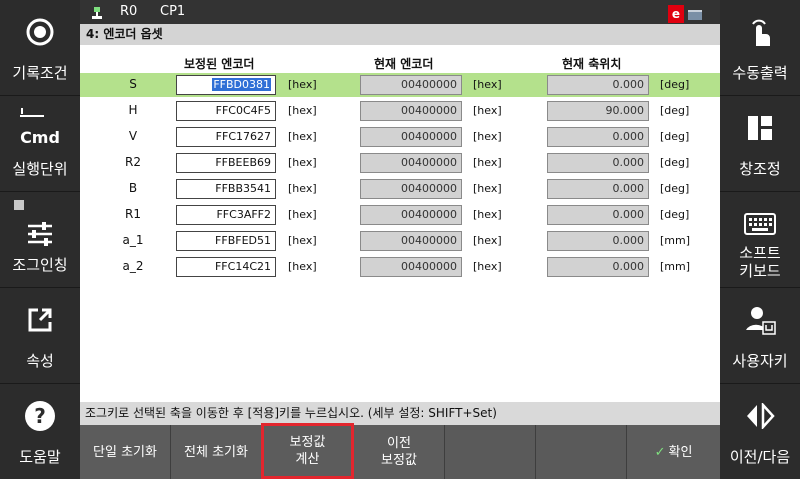 This screenshot has width=800, height=479. Describe the element at coordinates (307, 442) in the screenshot. I see `calc-label-1: 보정값` at that location.